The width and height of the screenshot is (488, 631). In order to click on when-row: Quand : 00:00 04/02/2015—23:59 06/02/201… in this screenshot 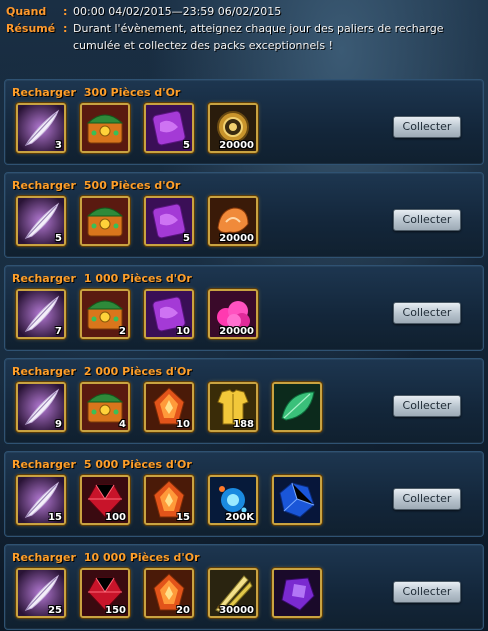, I will do `click(144, 11)`.